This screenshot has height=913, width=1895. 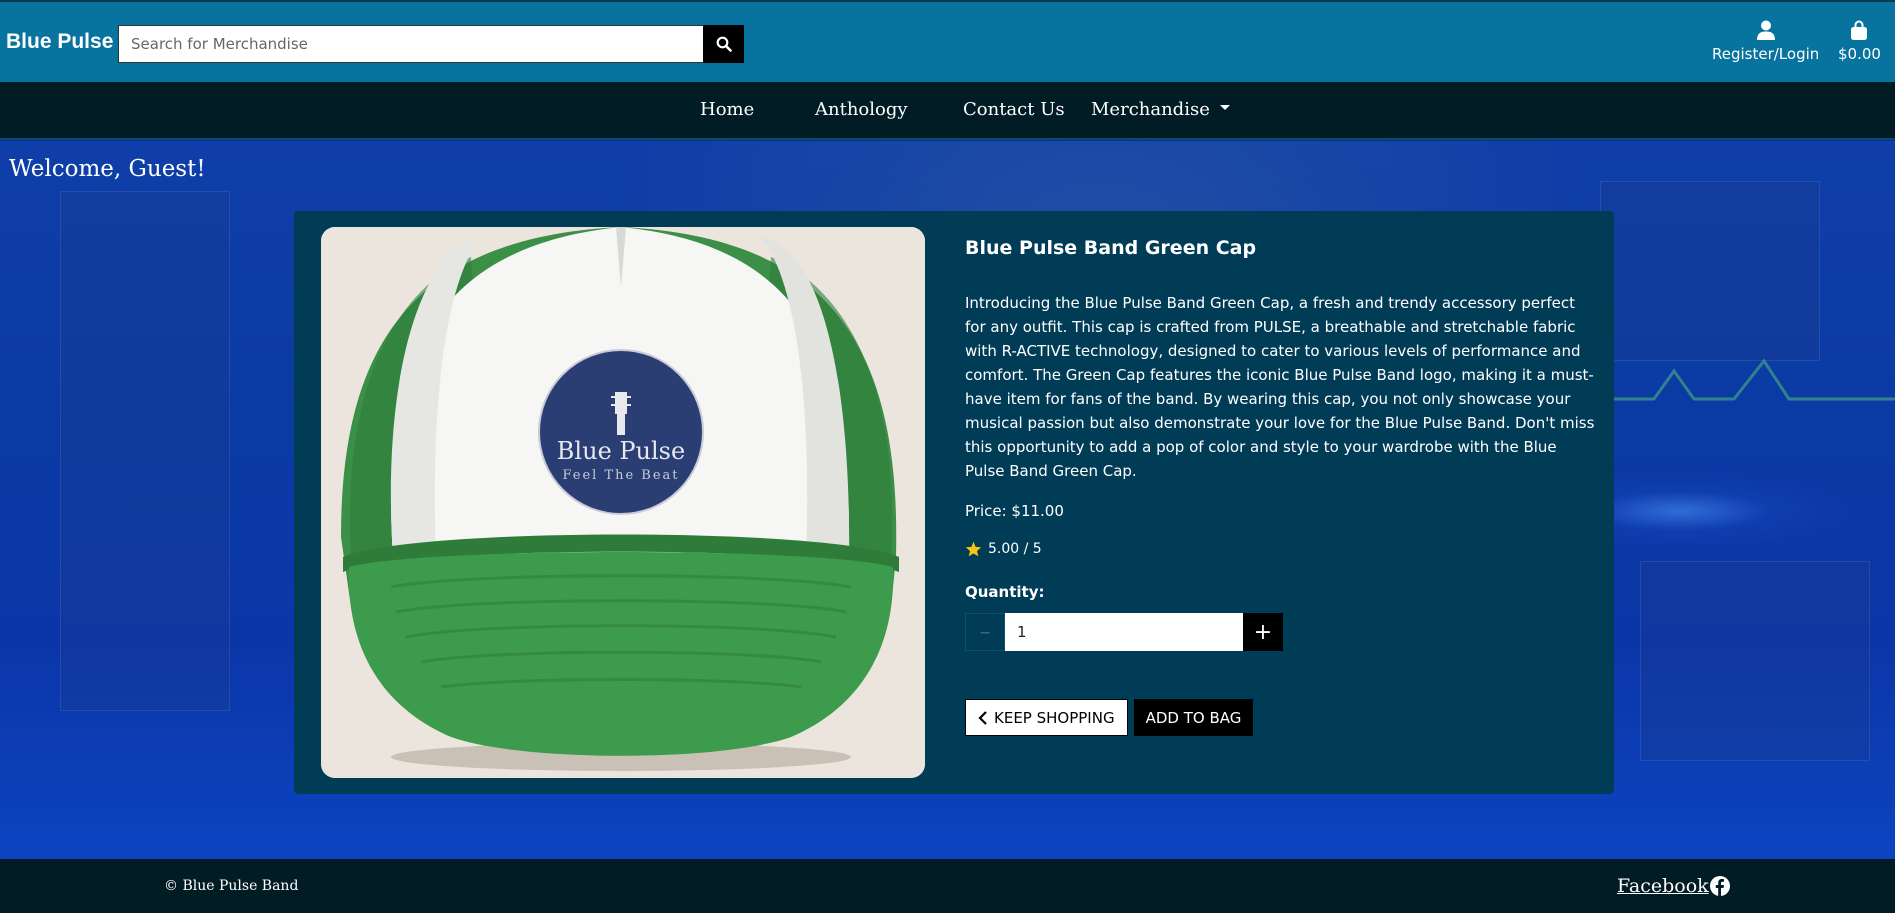 What do you see at coordinates (1766, 54) in the screenshot?
I see `register-login-label: Register/Login` at bounding box center [1766, 54].